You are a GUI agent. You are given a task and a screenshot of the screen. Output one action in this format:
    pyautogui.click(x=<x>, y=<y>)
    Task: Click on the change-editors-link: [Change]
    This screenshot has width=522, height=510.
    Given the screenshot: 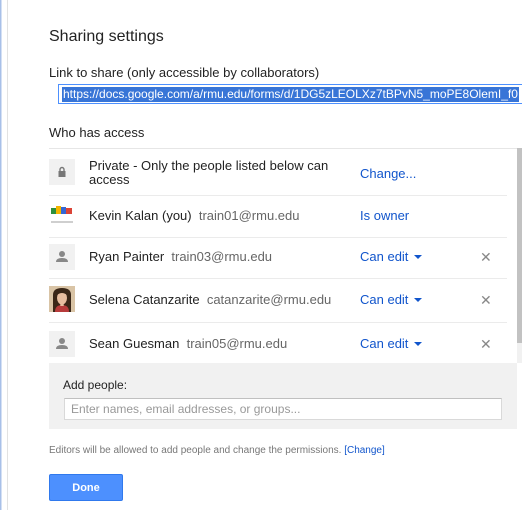 What is the action you would take?
    pyautogui.click(x=364, y=450)
    